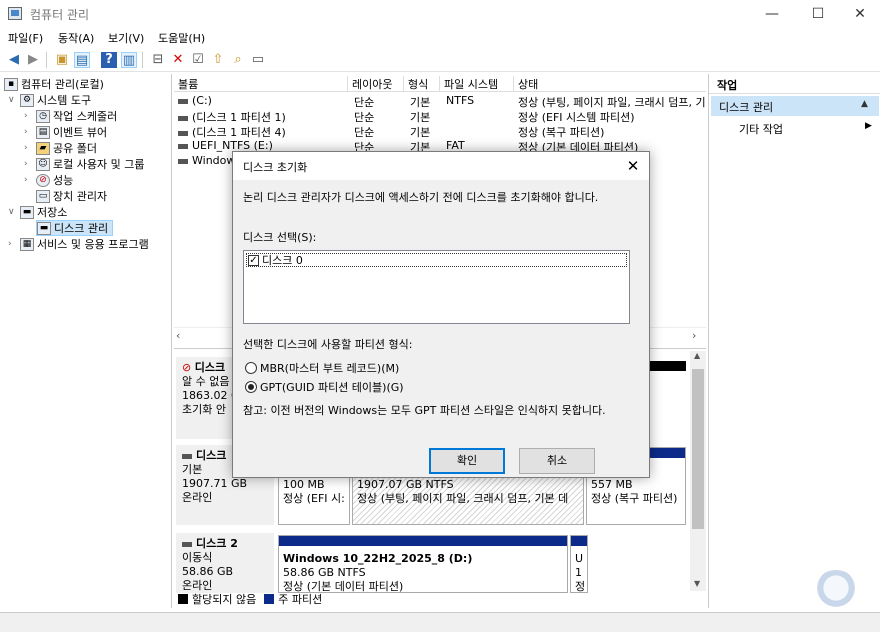 The width and height of the screenshot is (880, 632). Describe the element at coordinates (27, 100) in the screenshot. I see `tools-icon: ⚙` at that location.